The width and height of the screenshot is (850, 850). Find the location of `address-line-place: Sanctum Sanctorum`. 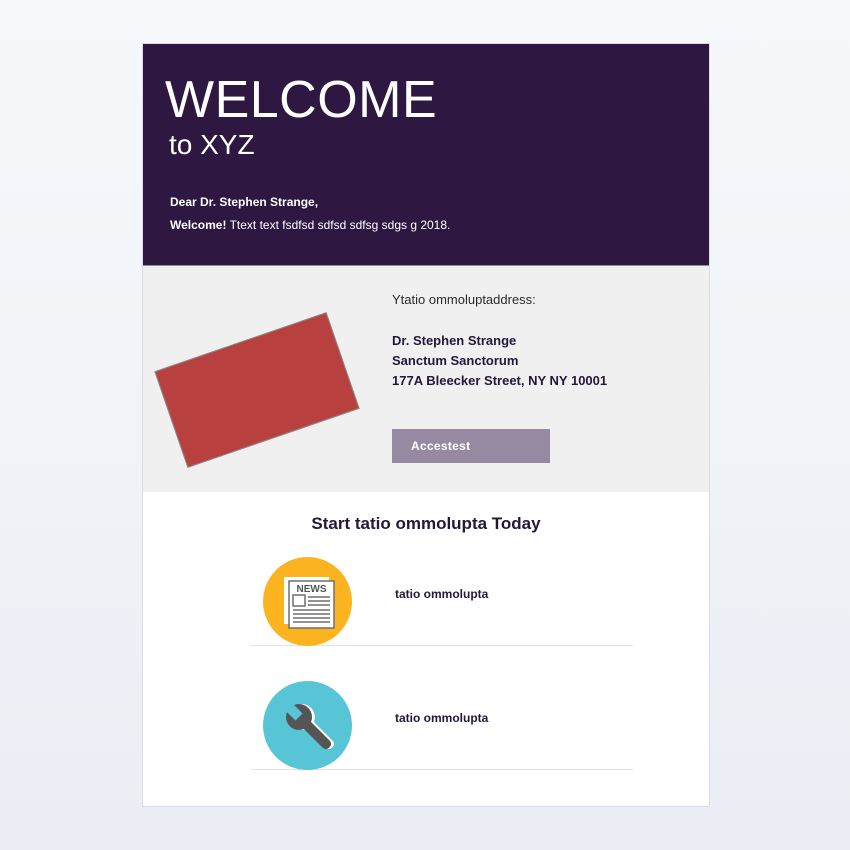

address-line-place: Sanctum Sanctorum is located at coordinates (455, 360).